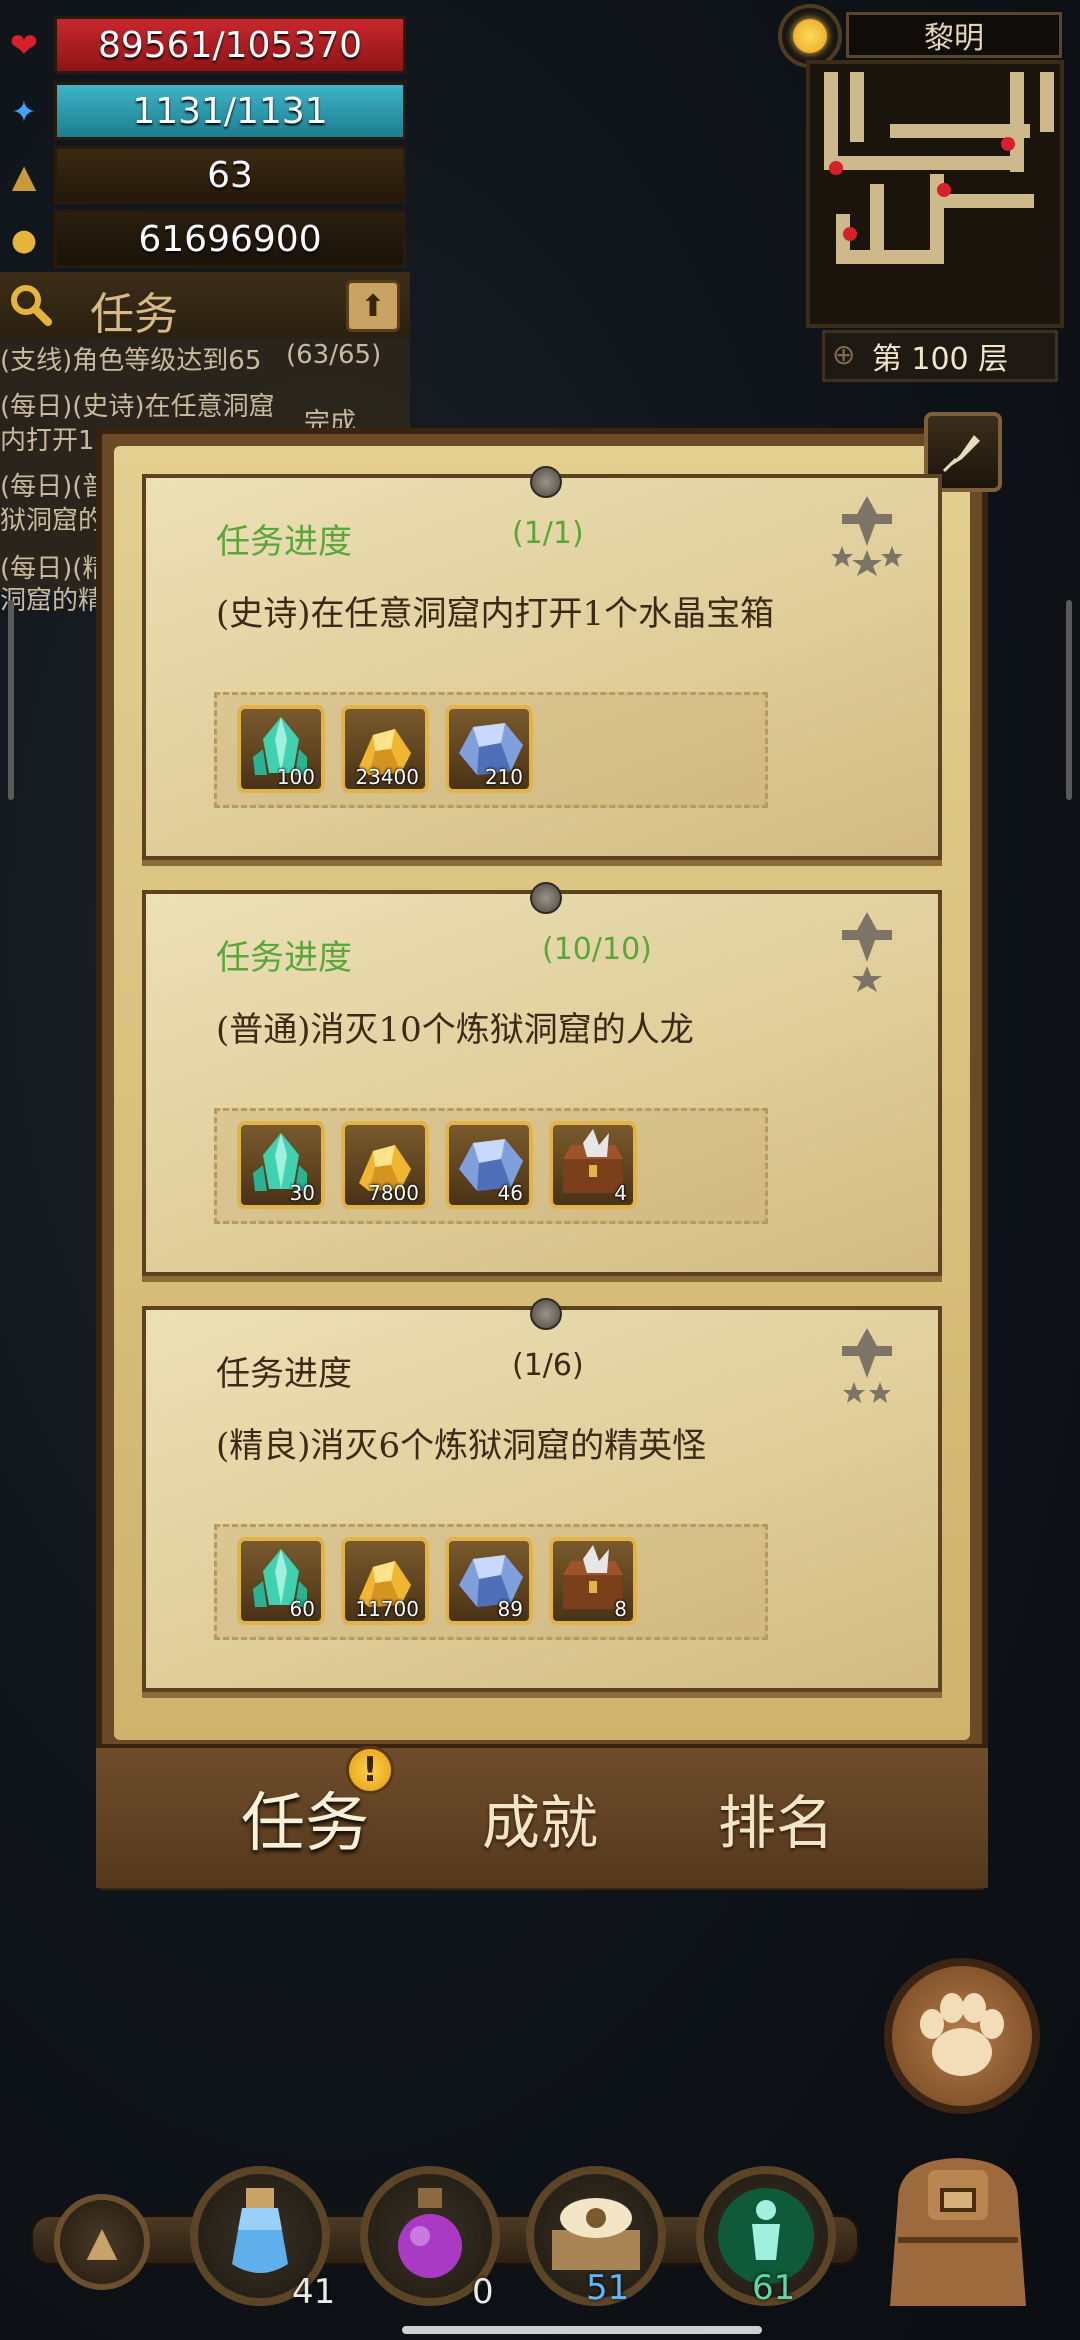  Describe the element at coordinates (548, 533) in the screenshot. I see `quest-progress-count: (1/1)` at that location.